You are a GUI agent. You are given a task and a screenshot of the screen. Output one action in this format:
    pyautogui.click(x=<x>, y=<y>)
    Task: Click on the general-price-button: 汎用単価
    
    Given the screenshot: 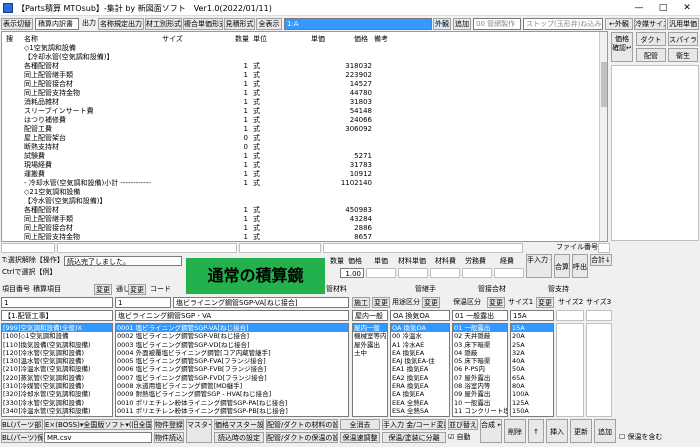 What is the action you would take?
    pyautogui.click(x=683, y=24)
    